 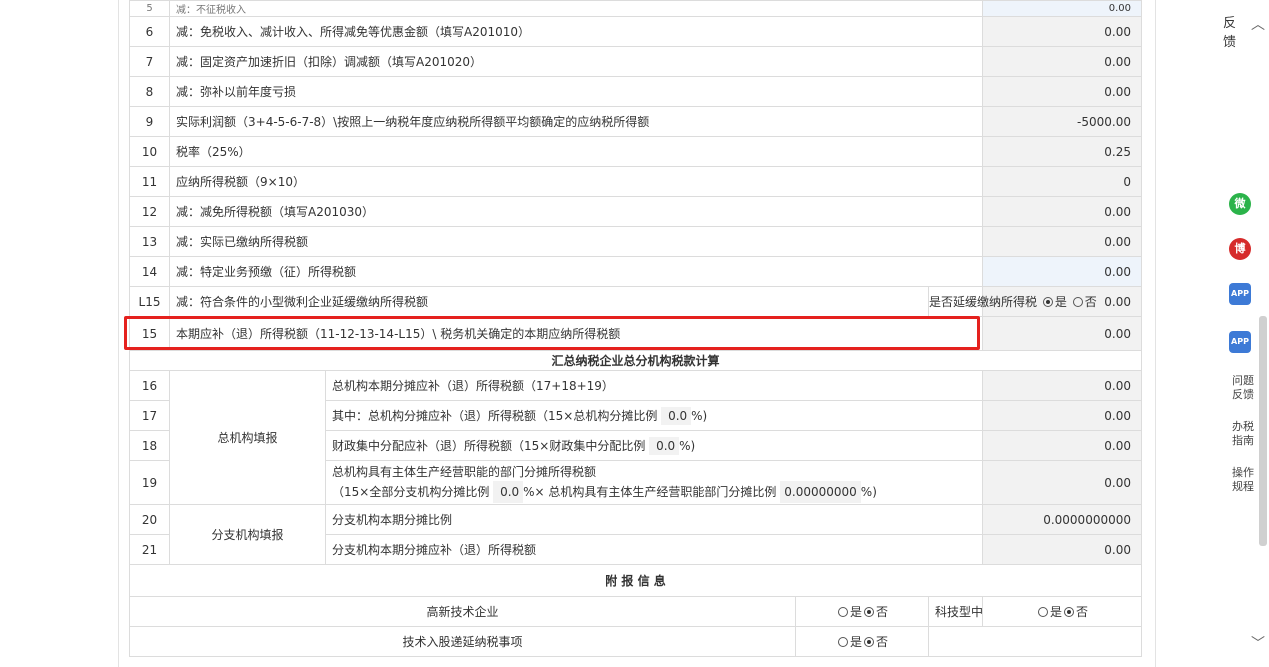 I want to click on row-label: 减：不征税收入, so click(x=576, y=8).